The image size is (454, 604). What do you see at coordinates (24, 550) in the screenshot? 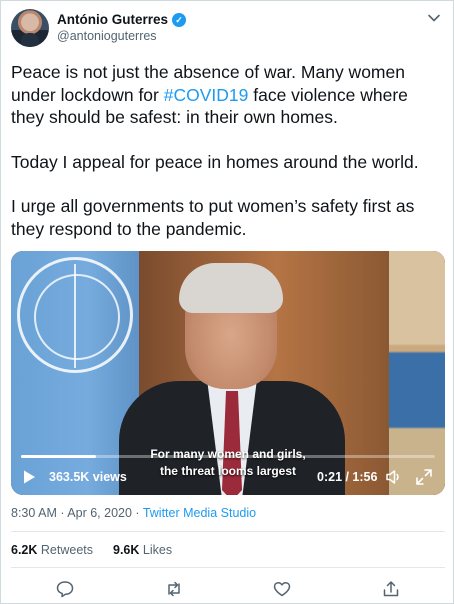
I see `retweets-count: 6.2K` at bounding box center [24, 550].